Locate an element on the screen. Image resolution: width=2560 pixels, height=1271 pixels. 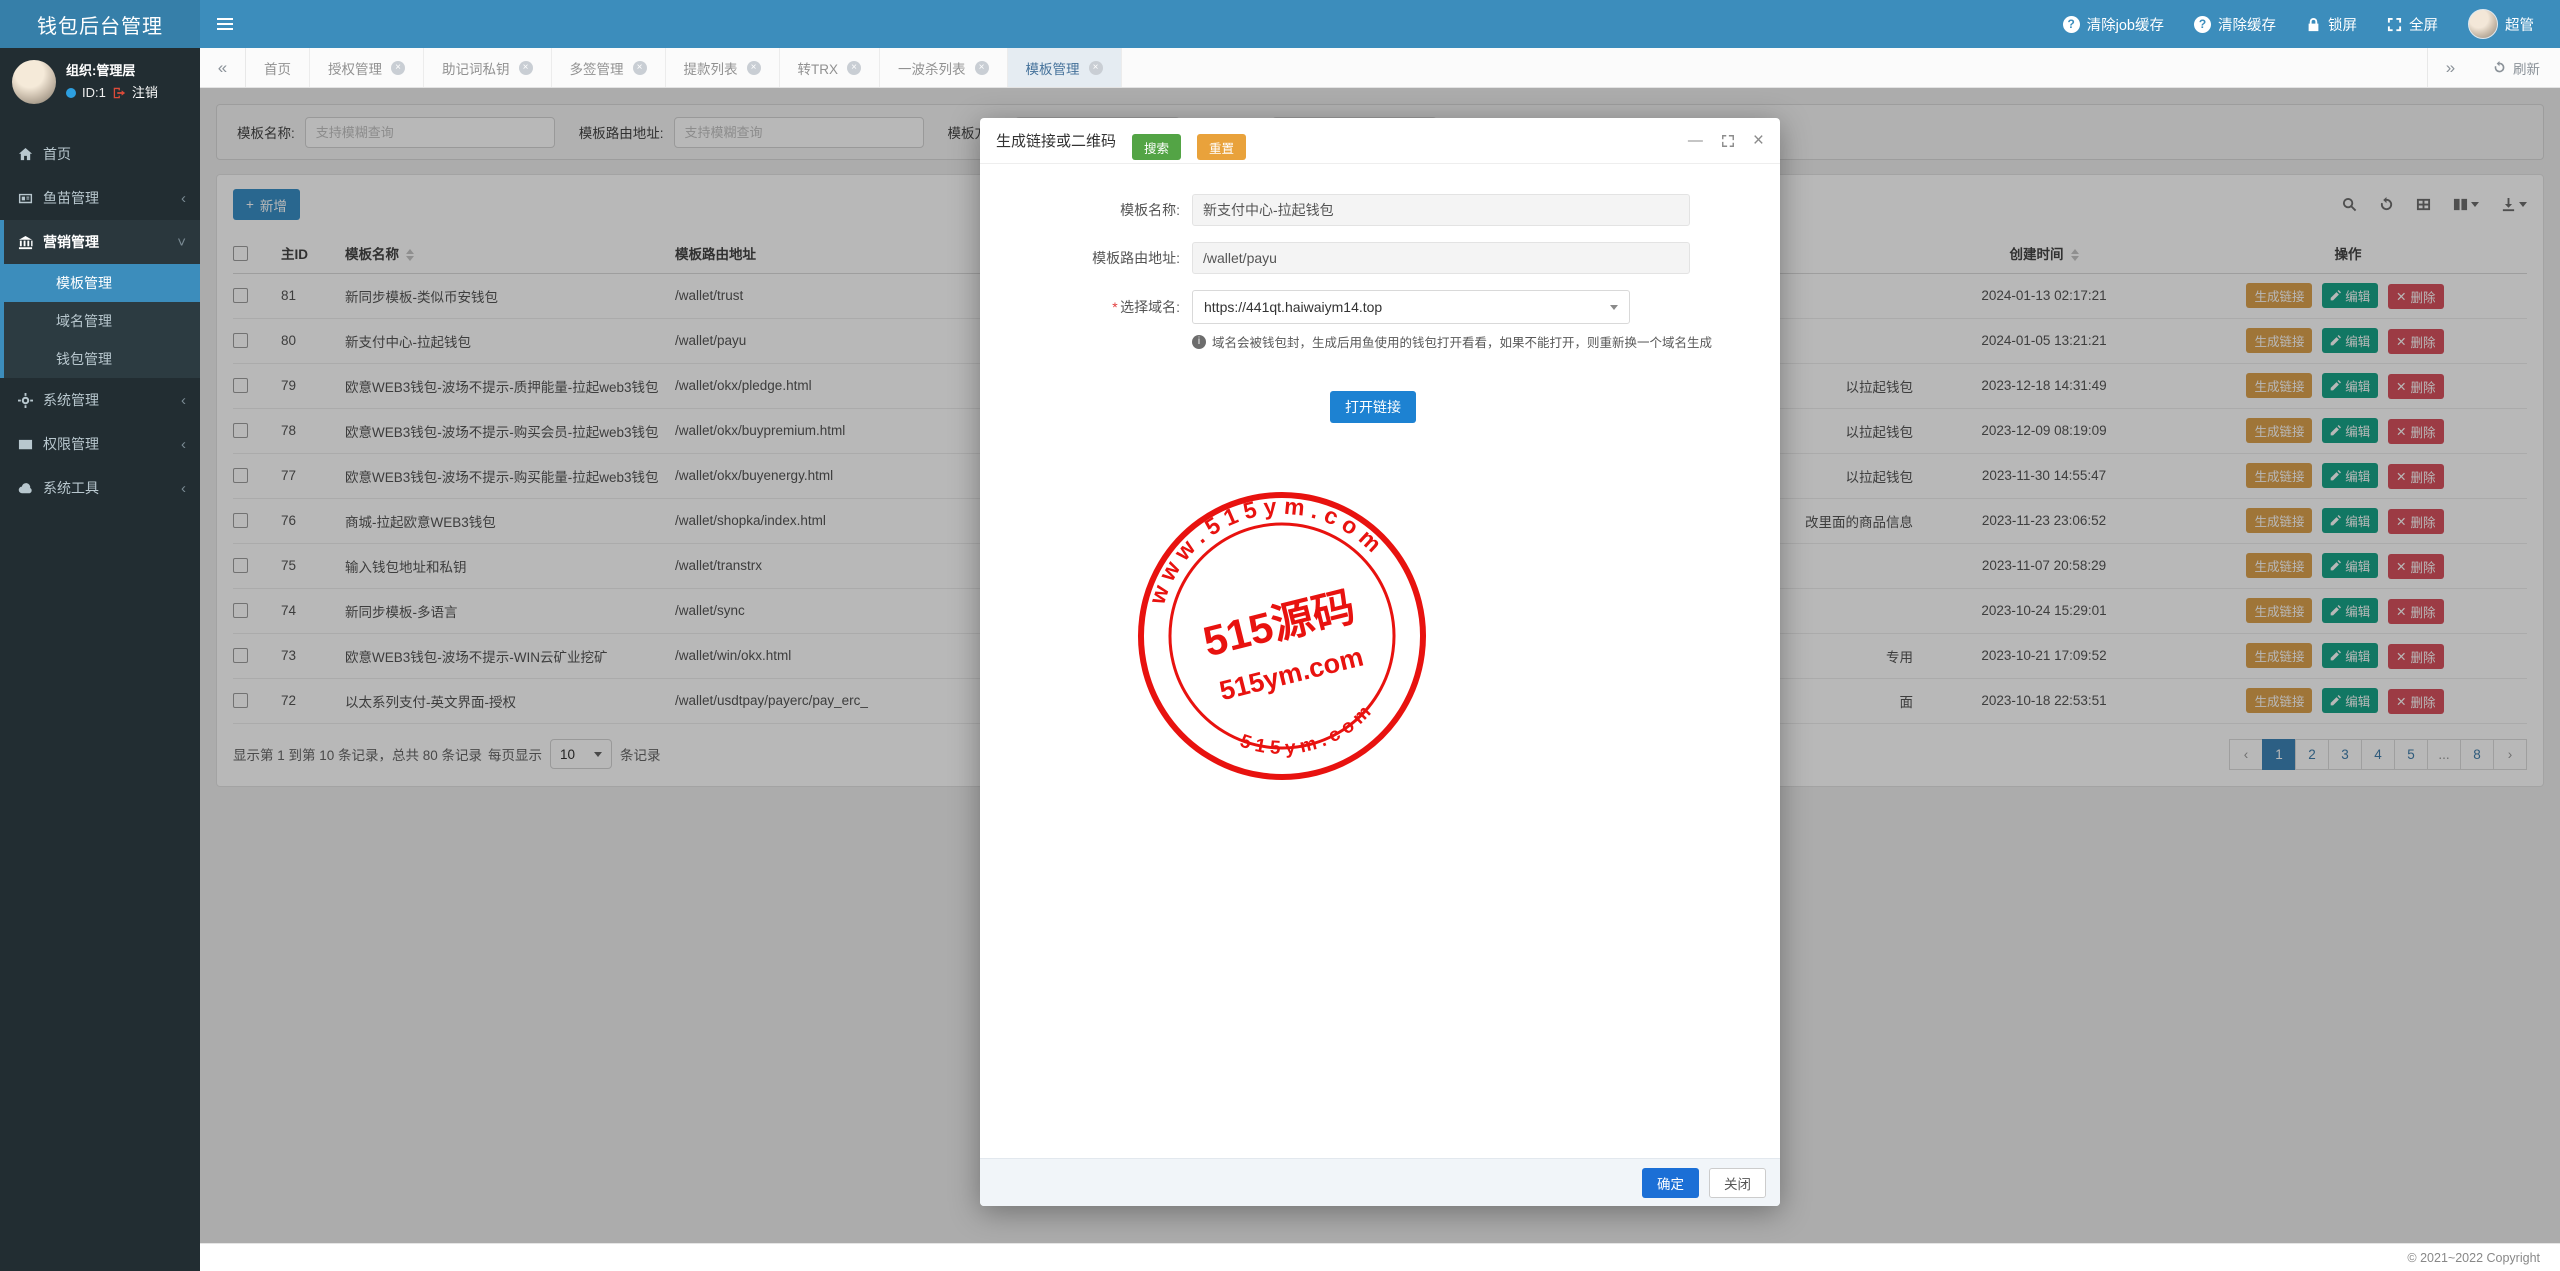
tab-7: 一波杀列表 × is located at coordinates (944, 67).